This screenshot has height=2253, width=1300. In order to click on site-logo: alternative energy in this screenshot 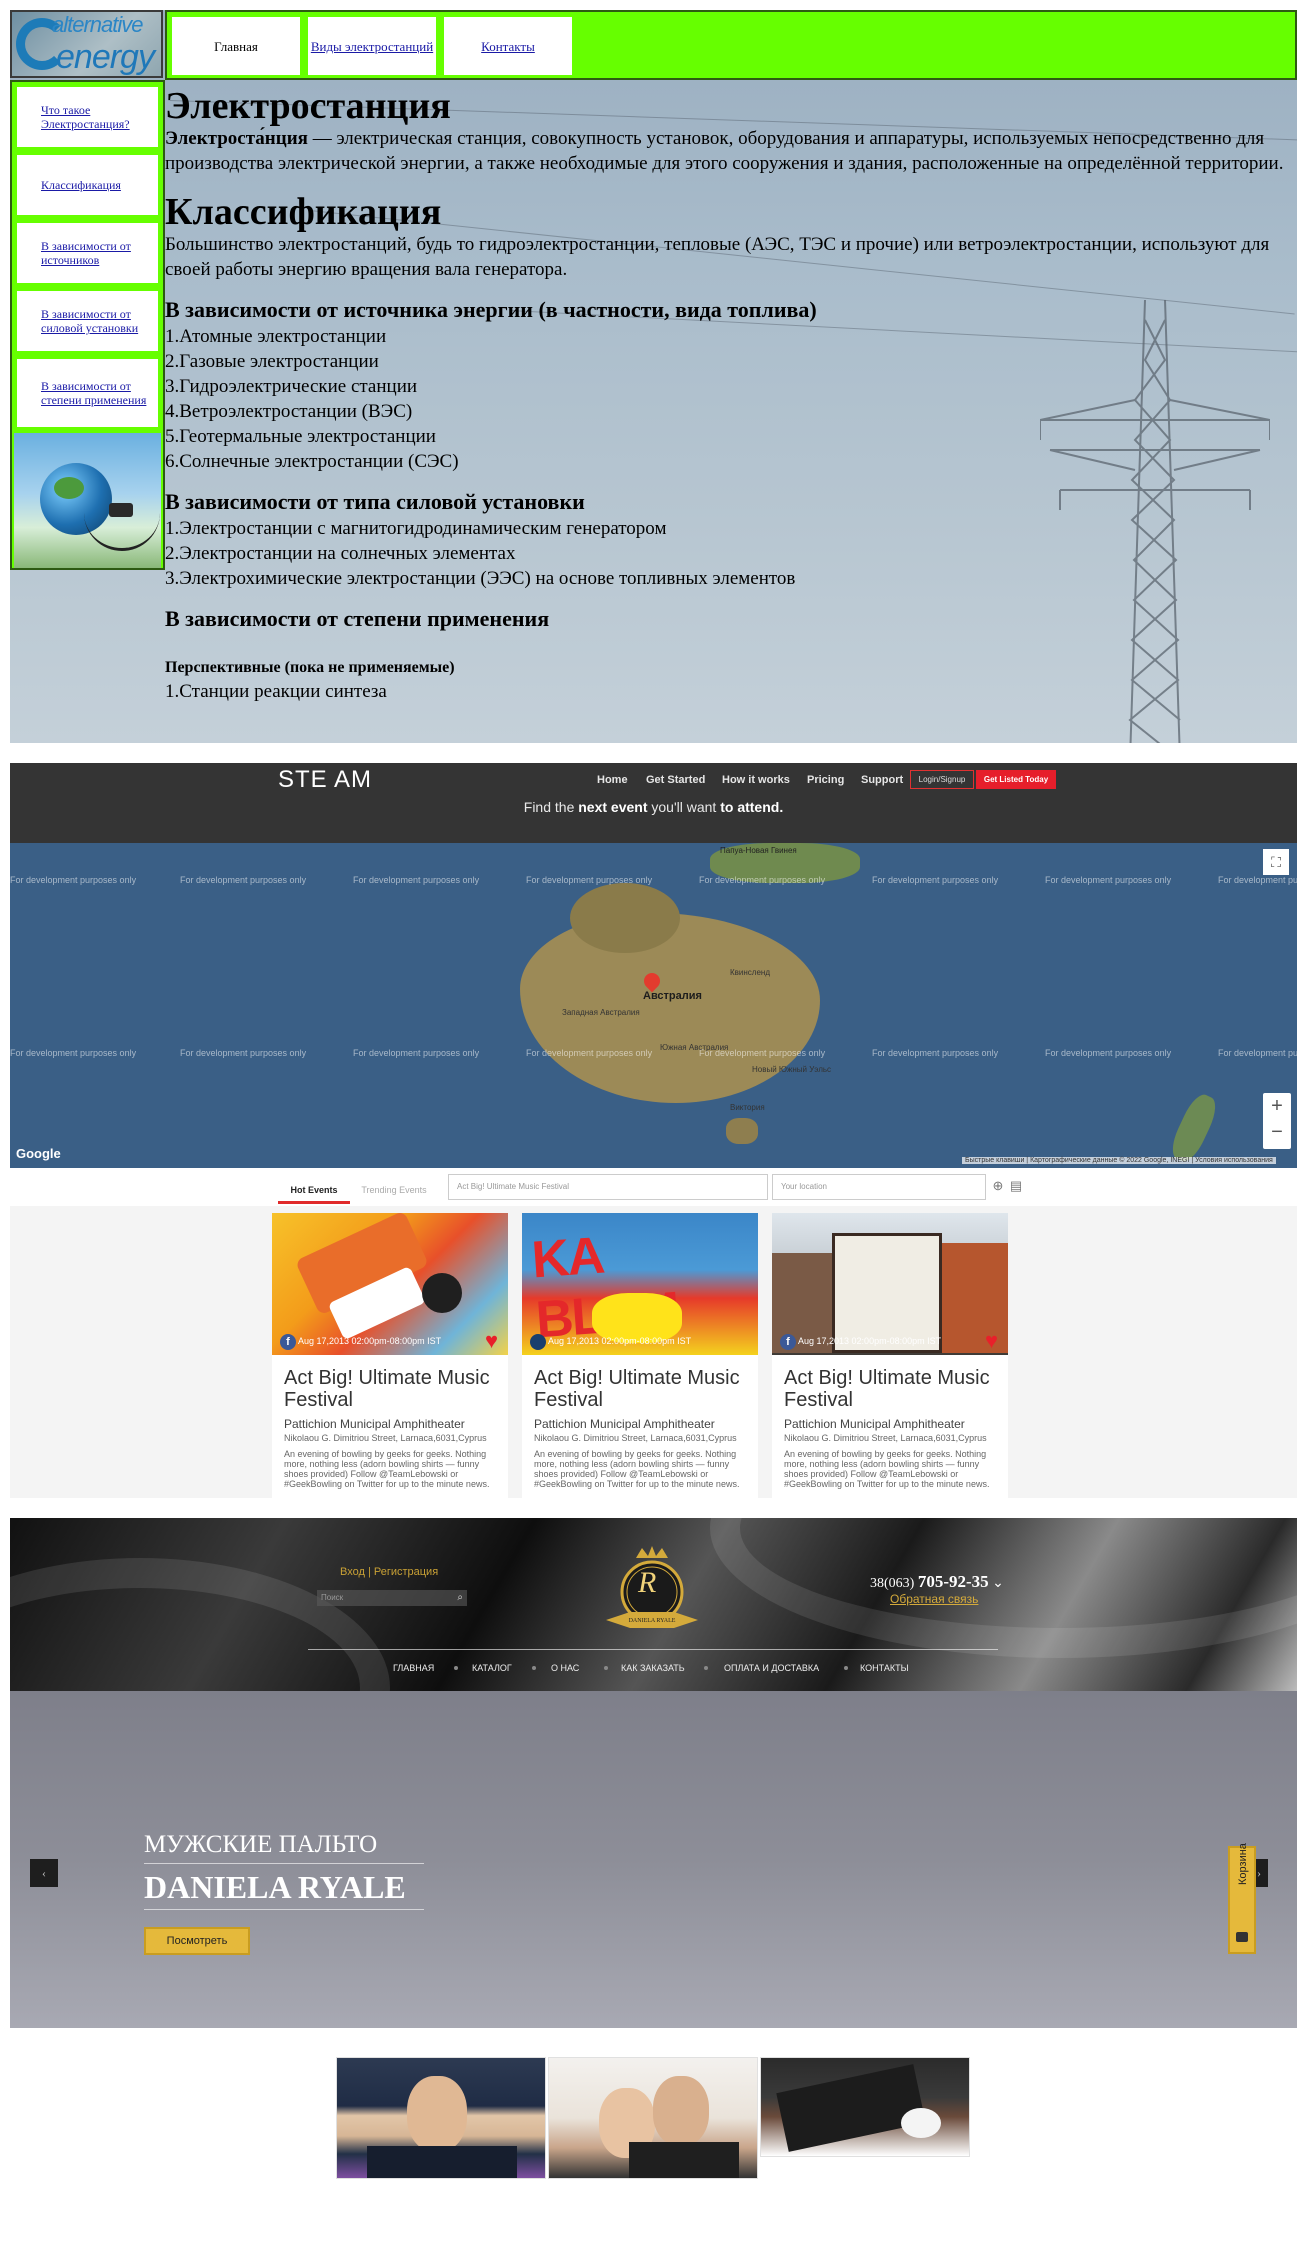, I will do `click(86, 44)`.